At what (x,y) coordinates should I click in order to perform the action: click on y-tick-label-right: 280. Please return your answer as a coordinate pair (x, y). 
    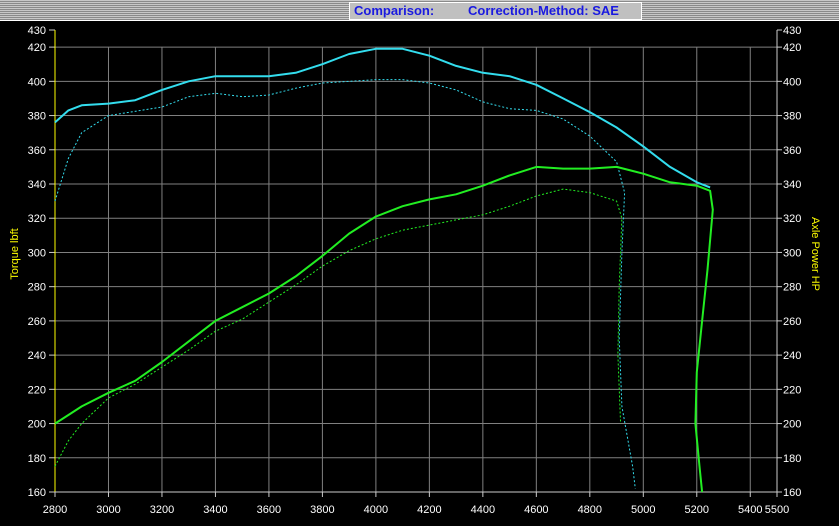
    Looking at the image, I should click on (792, 288).